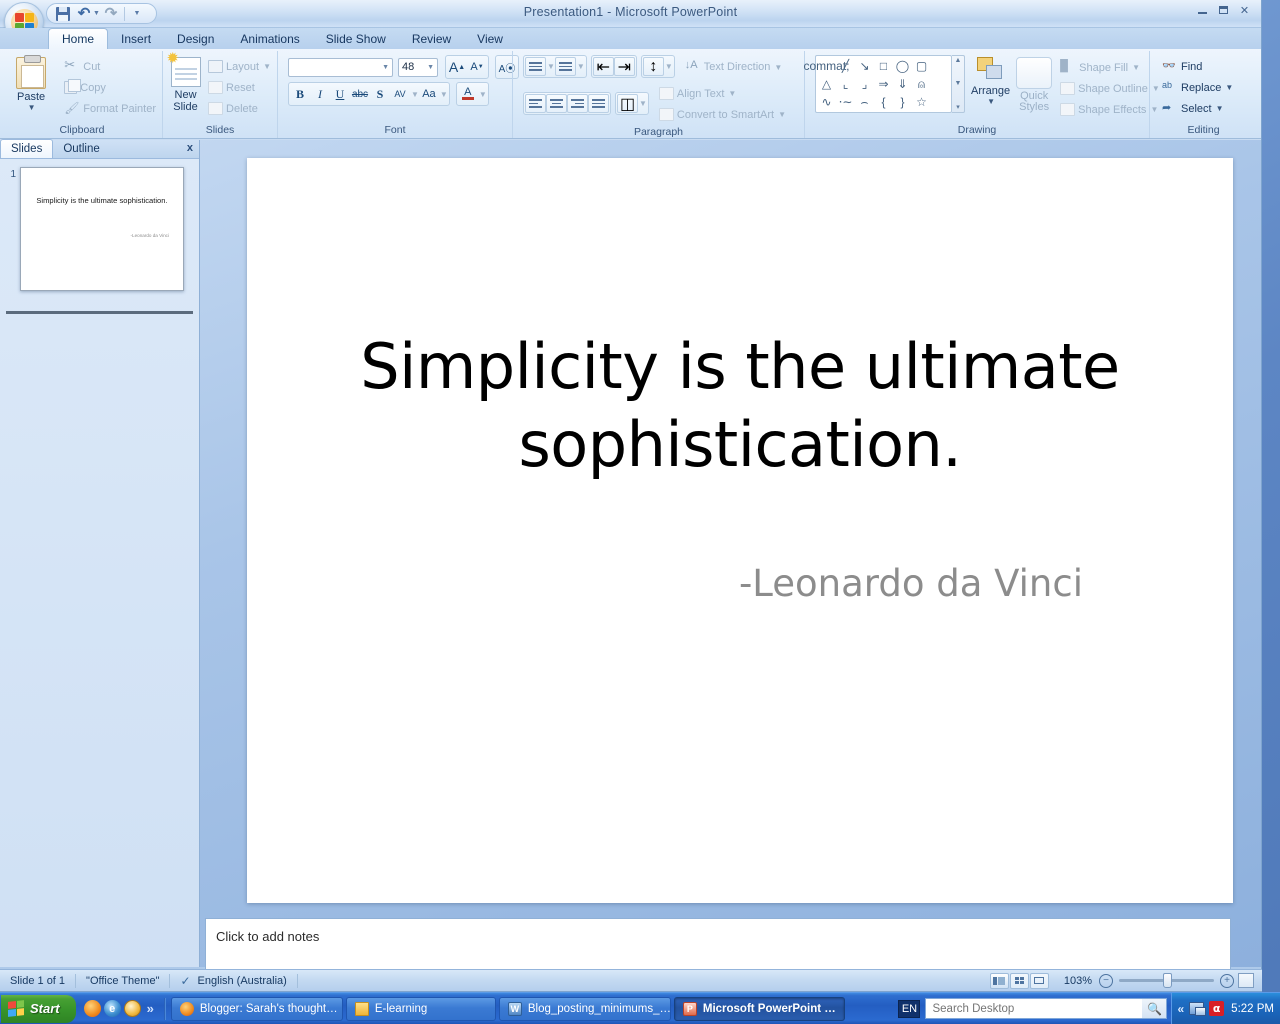 The height and width of the screenshot is (1024, 1280). What do you see at coordinates (1110, 67) in the screenshot?
I see `shape-fill-button: █ Shape Fill ▼` at bounding box center [1110, 67].